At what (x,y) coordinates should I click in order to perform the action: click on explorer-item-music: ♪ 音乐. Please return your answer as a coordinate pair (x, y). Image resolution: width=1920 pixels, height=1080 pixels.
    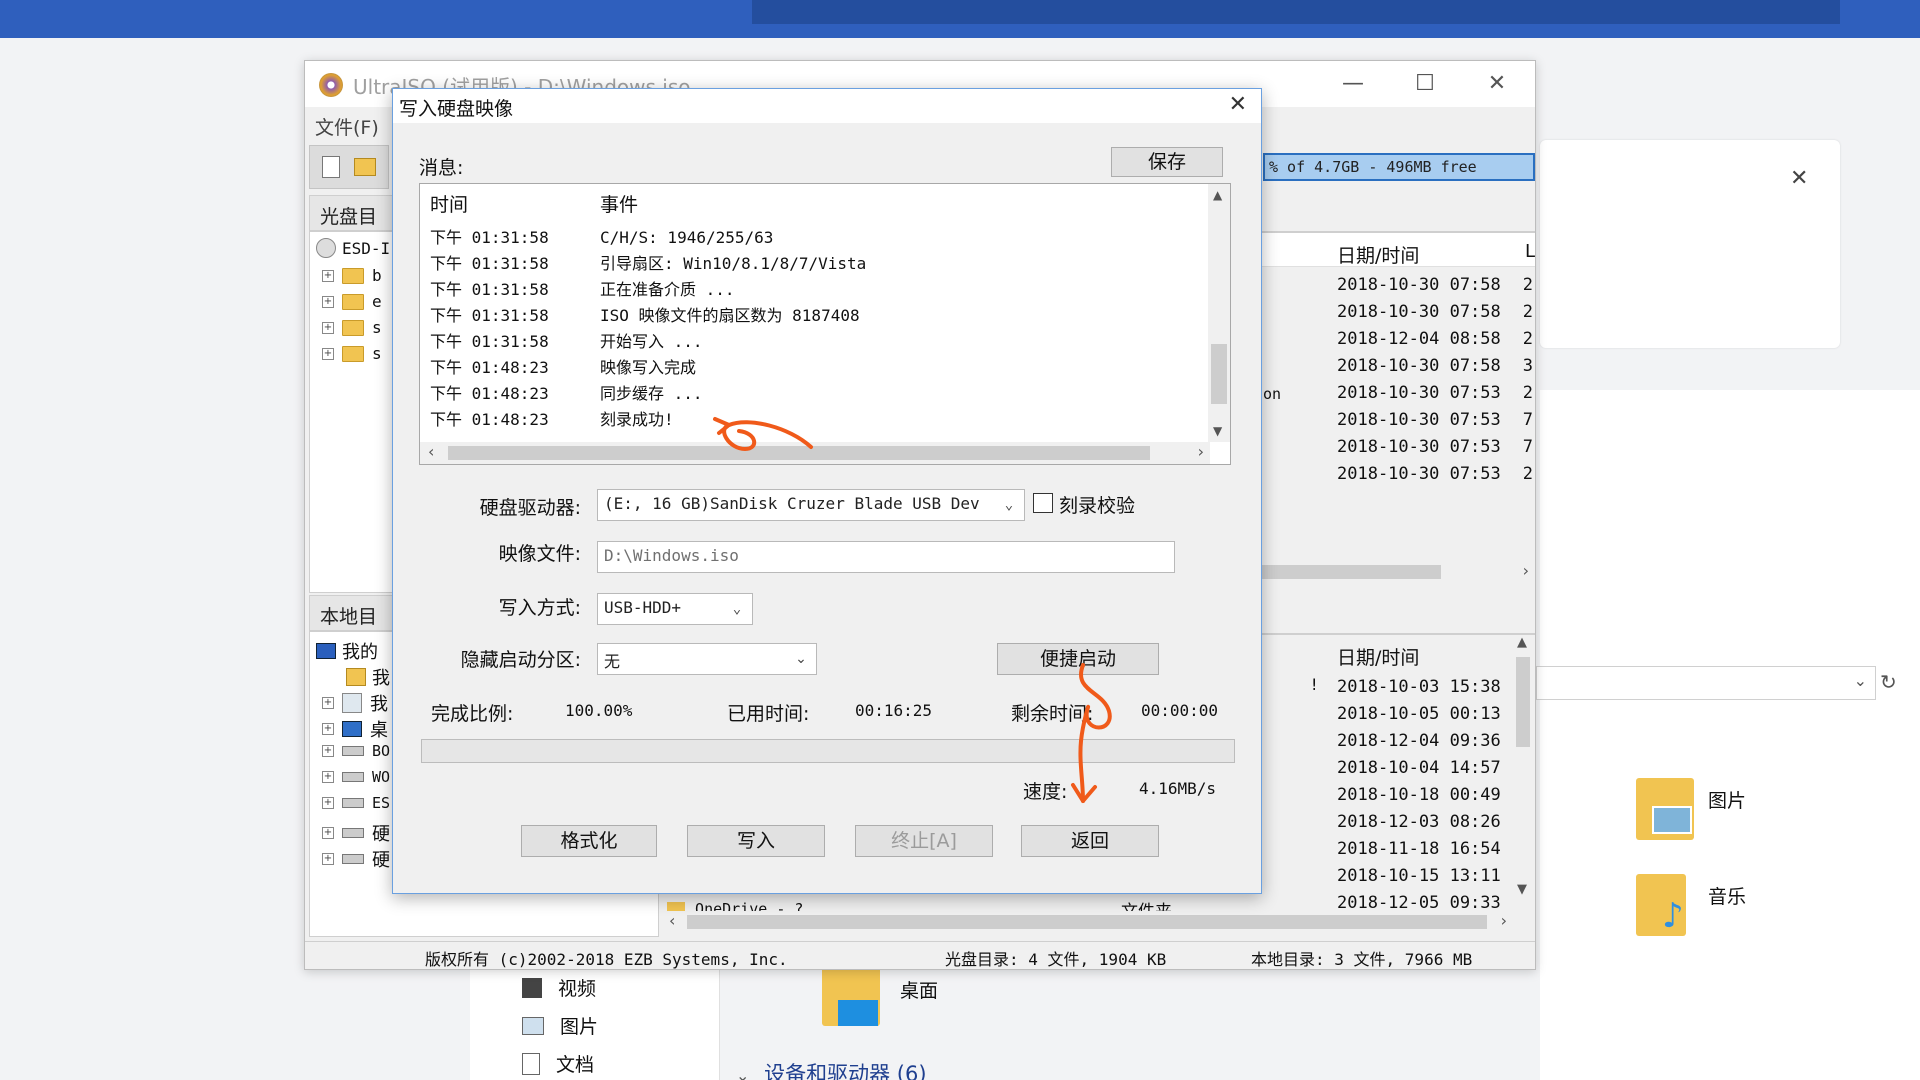
    Looking at the image, I should click on (1716, 909).